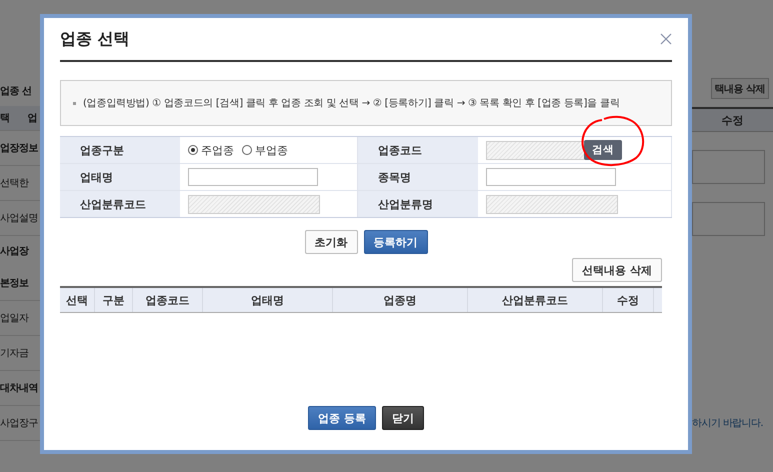 The height and width of the screenshot is (472, 773). Describe the element at coordinates (342, 418) in the screenshot. I see `register-button: 업종 등록` at that location.